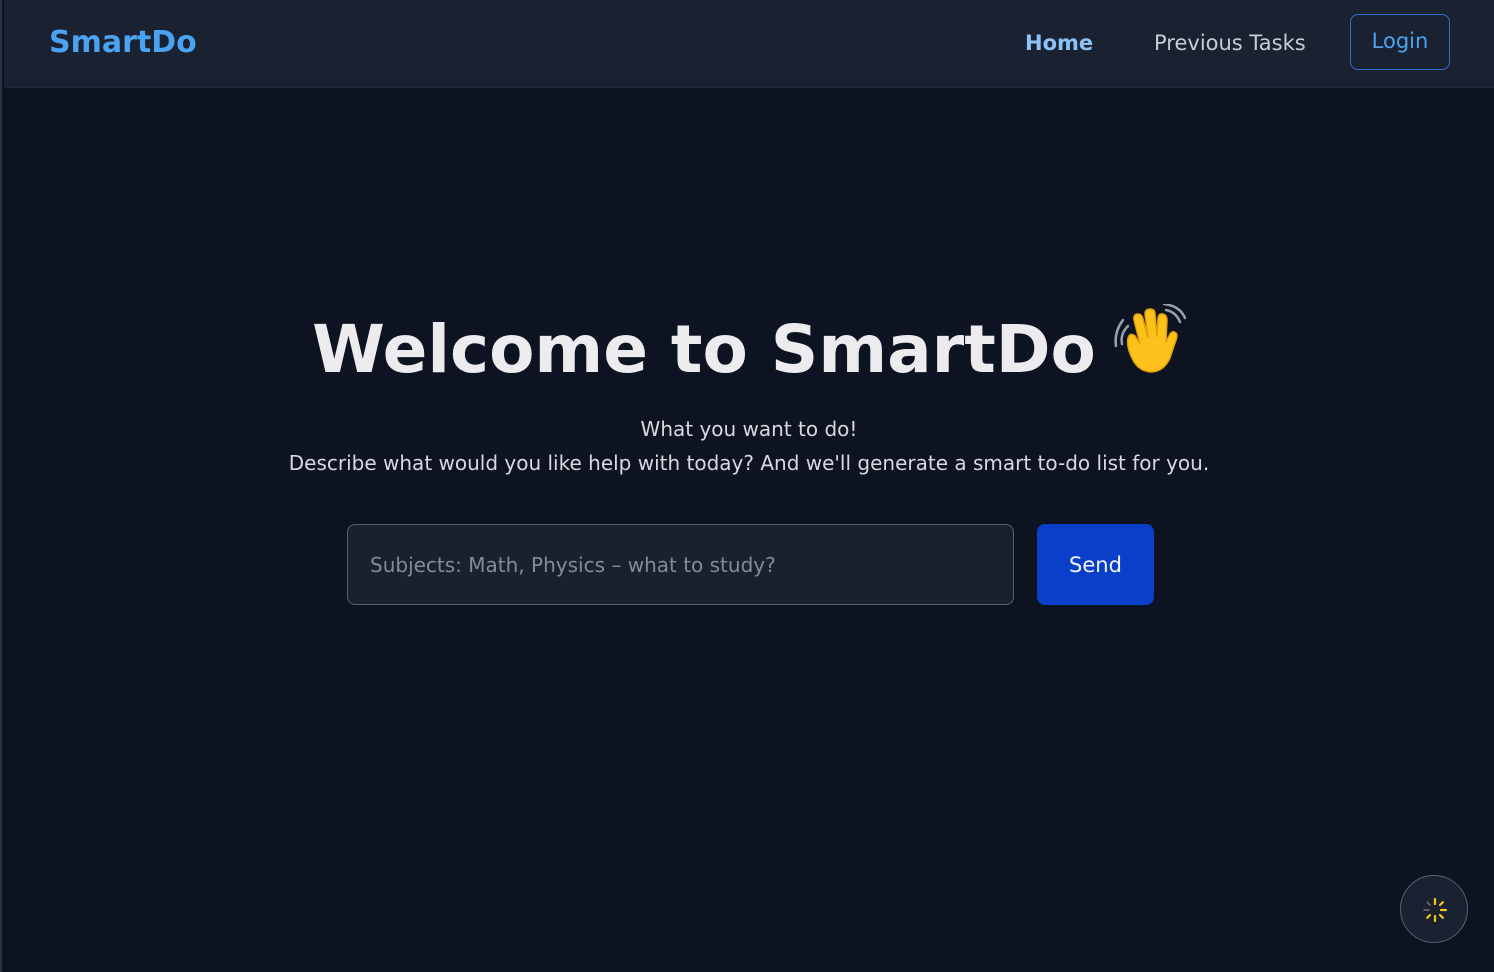 Image resolution: width=1494 pixels, height=972 pixels. Describe the element at coordinates (1400, 42) in the screenshot. I see `login-button: Login` at that location.